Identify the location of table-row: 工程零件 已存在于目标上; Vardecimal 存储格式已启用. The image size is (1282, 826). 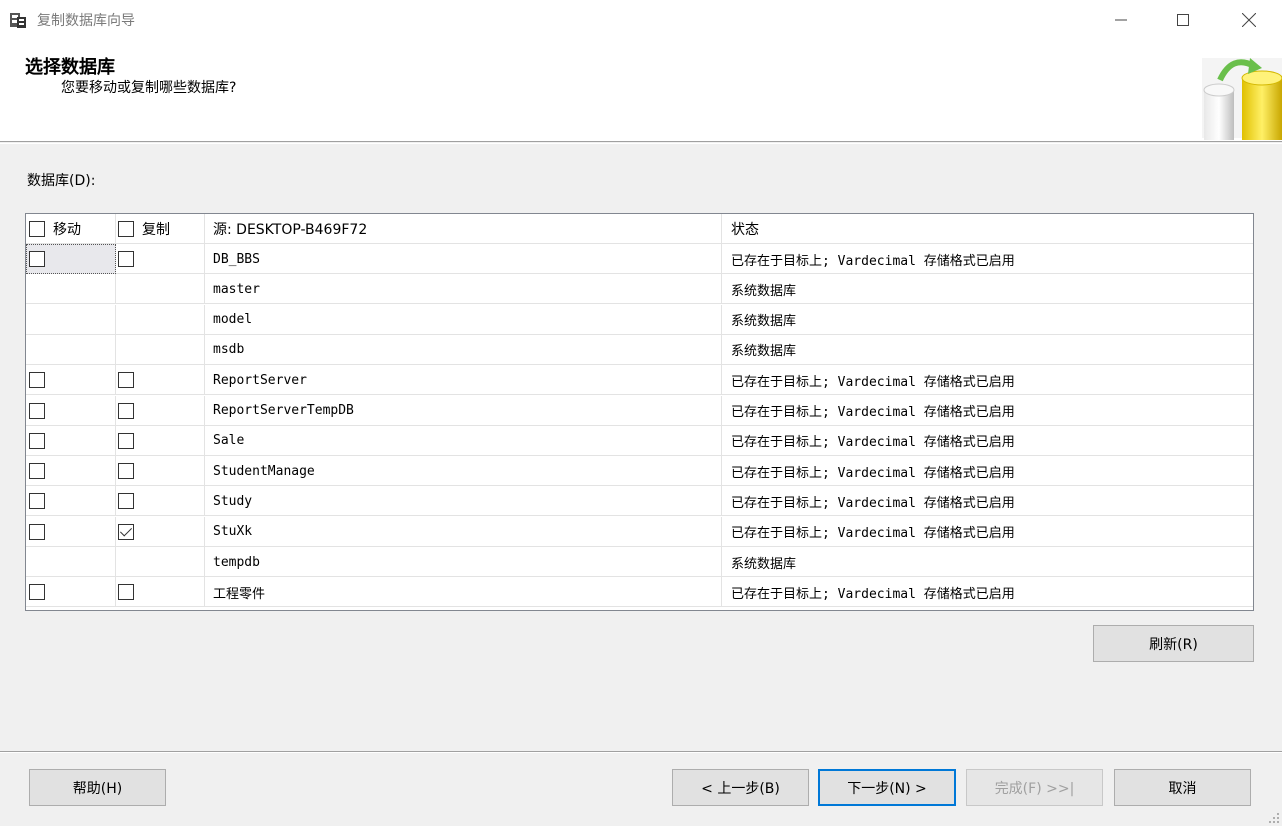
(639, 592).